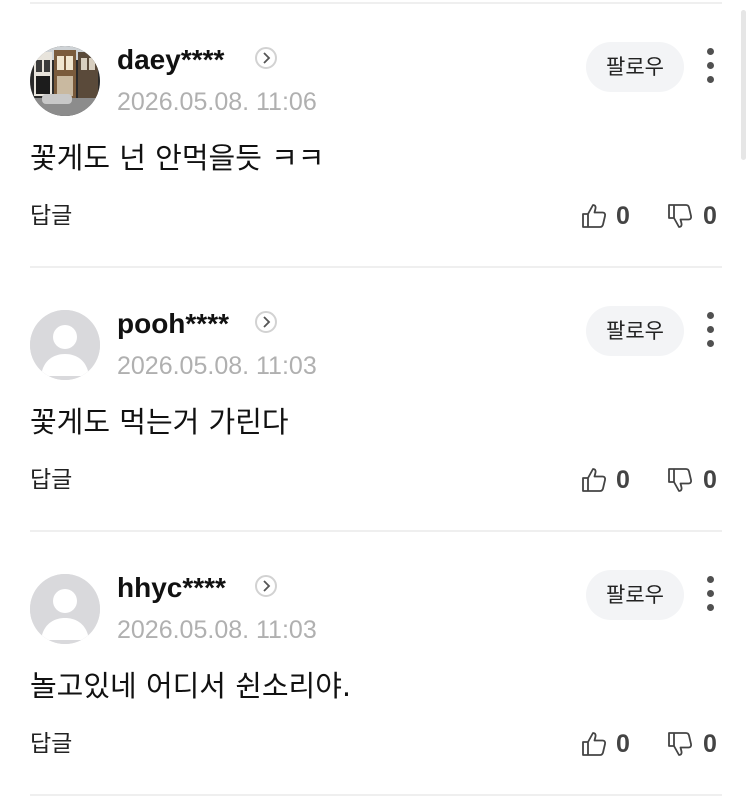 This screenshot has width=750, height=803. I want to click on avatar-photo, so click(65, 81).